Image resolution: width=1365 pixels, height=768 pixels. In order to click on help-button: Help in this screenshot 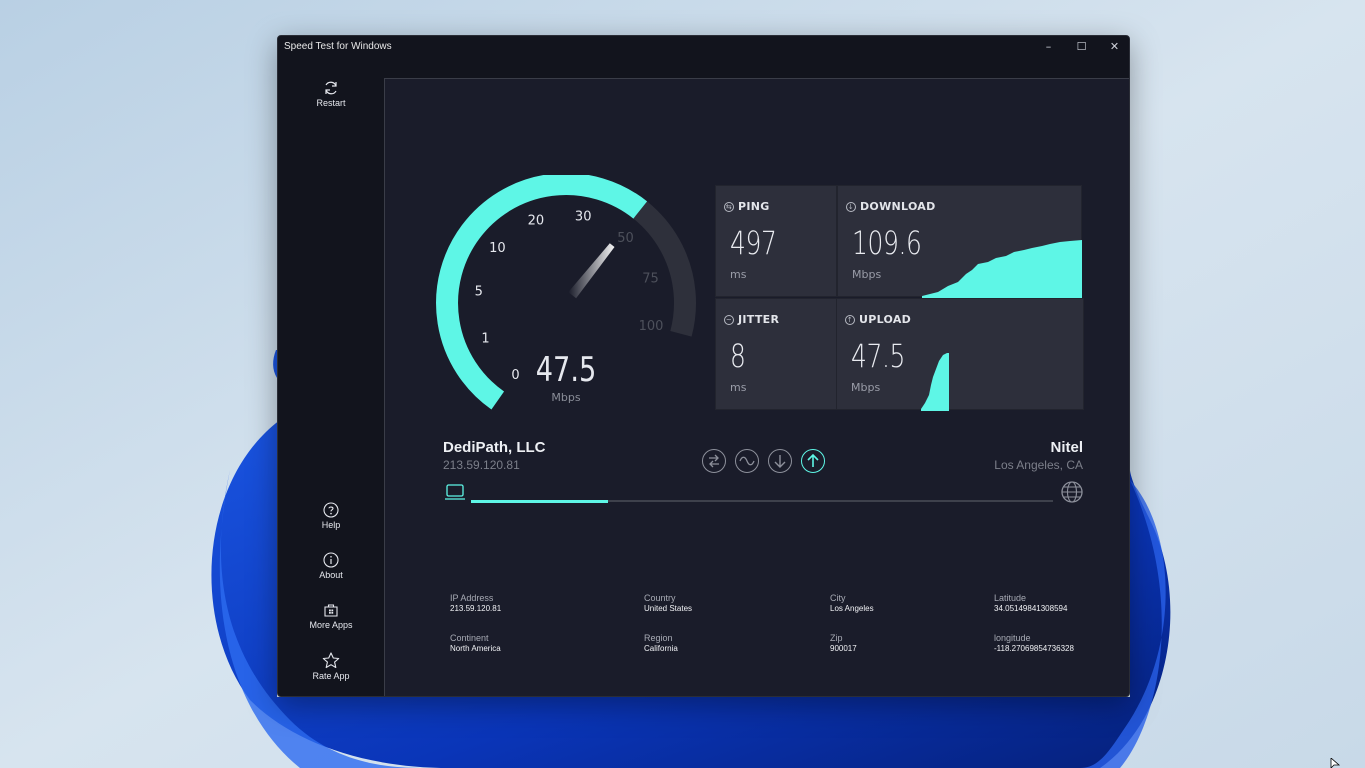, I will do `click(331, 524)`.